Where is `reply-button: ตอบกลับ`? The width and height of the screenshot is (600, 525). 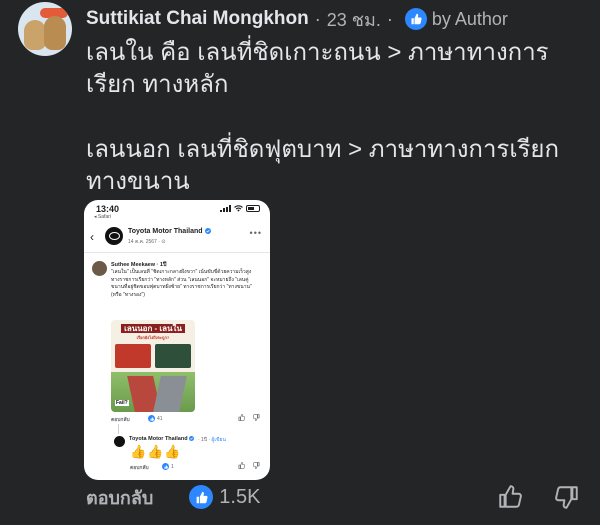
reply-button: ตอบกลับ is located at coordinates (119, 497).